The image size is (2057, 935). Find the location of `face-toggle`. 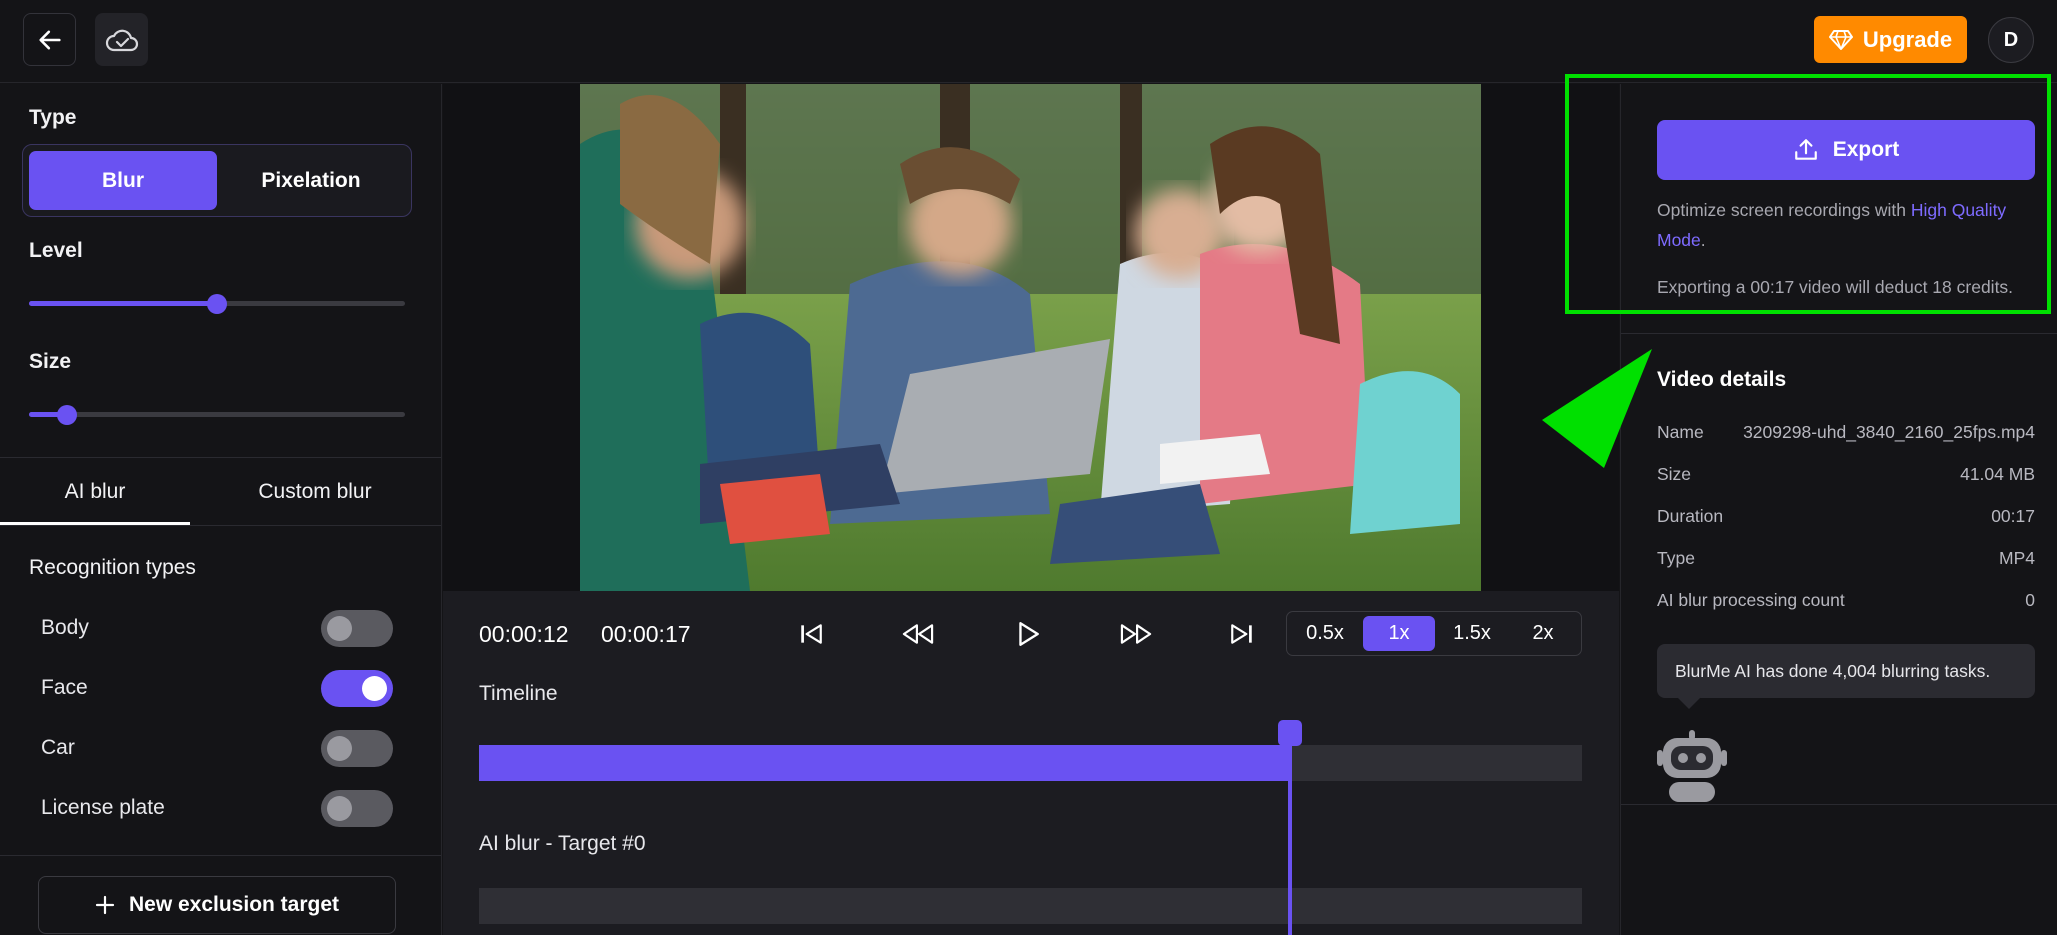

face-toggle is located at coordinates (357, 688).